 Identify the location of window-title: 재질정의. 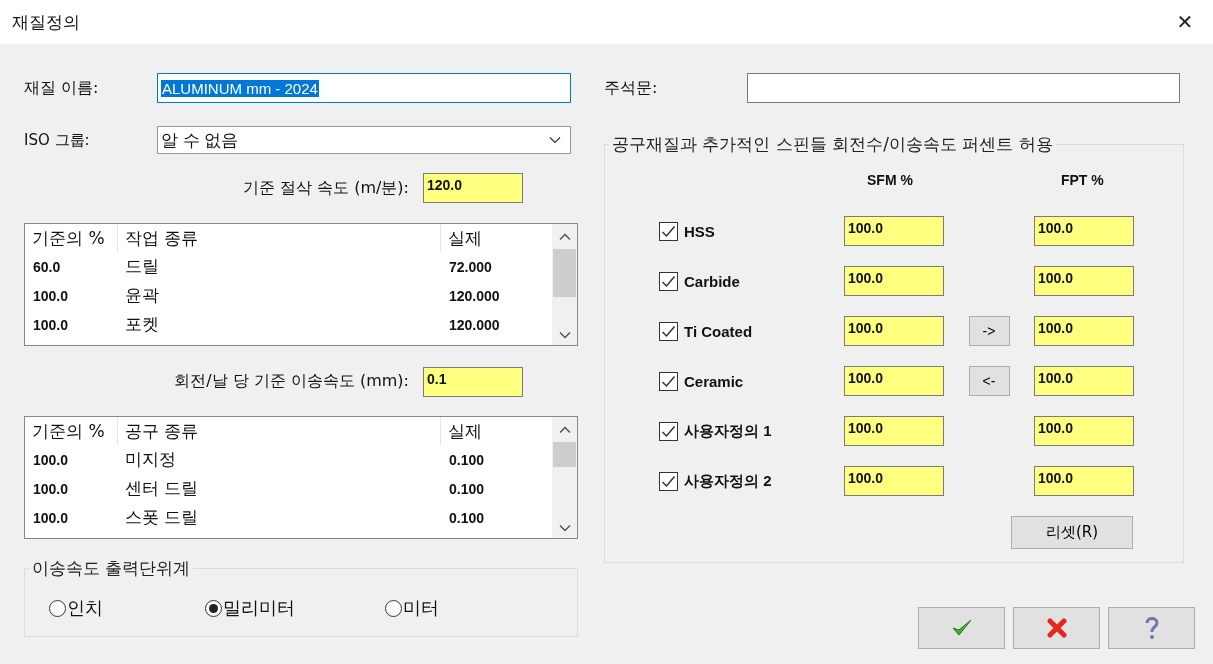
(46, 22).